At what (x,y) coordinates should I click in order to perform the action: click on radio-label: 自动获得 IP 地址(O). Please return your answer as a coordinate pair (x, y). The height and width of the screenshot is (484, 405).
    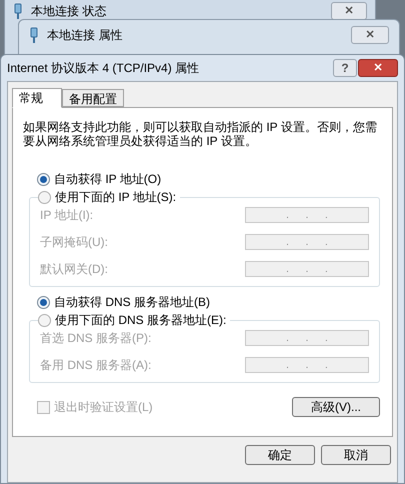
    Looking at the image, I should click on (108, 179).